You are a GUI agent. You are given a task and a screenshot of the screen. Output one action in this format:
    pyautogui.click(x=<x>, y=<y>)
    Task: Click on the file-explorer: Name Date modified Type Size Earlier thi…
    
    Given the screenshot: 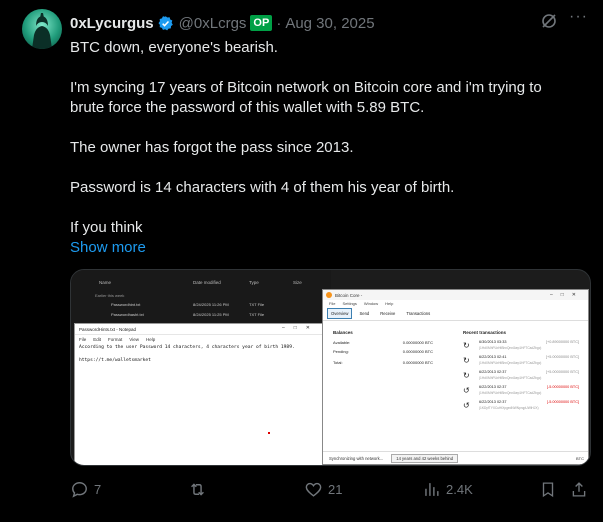 What is the action you would take?
    pyautogui.click(x=201, y=300)
    